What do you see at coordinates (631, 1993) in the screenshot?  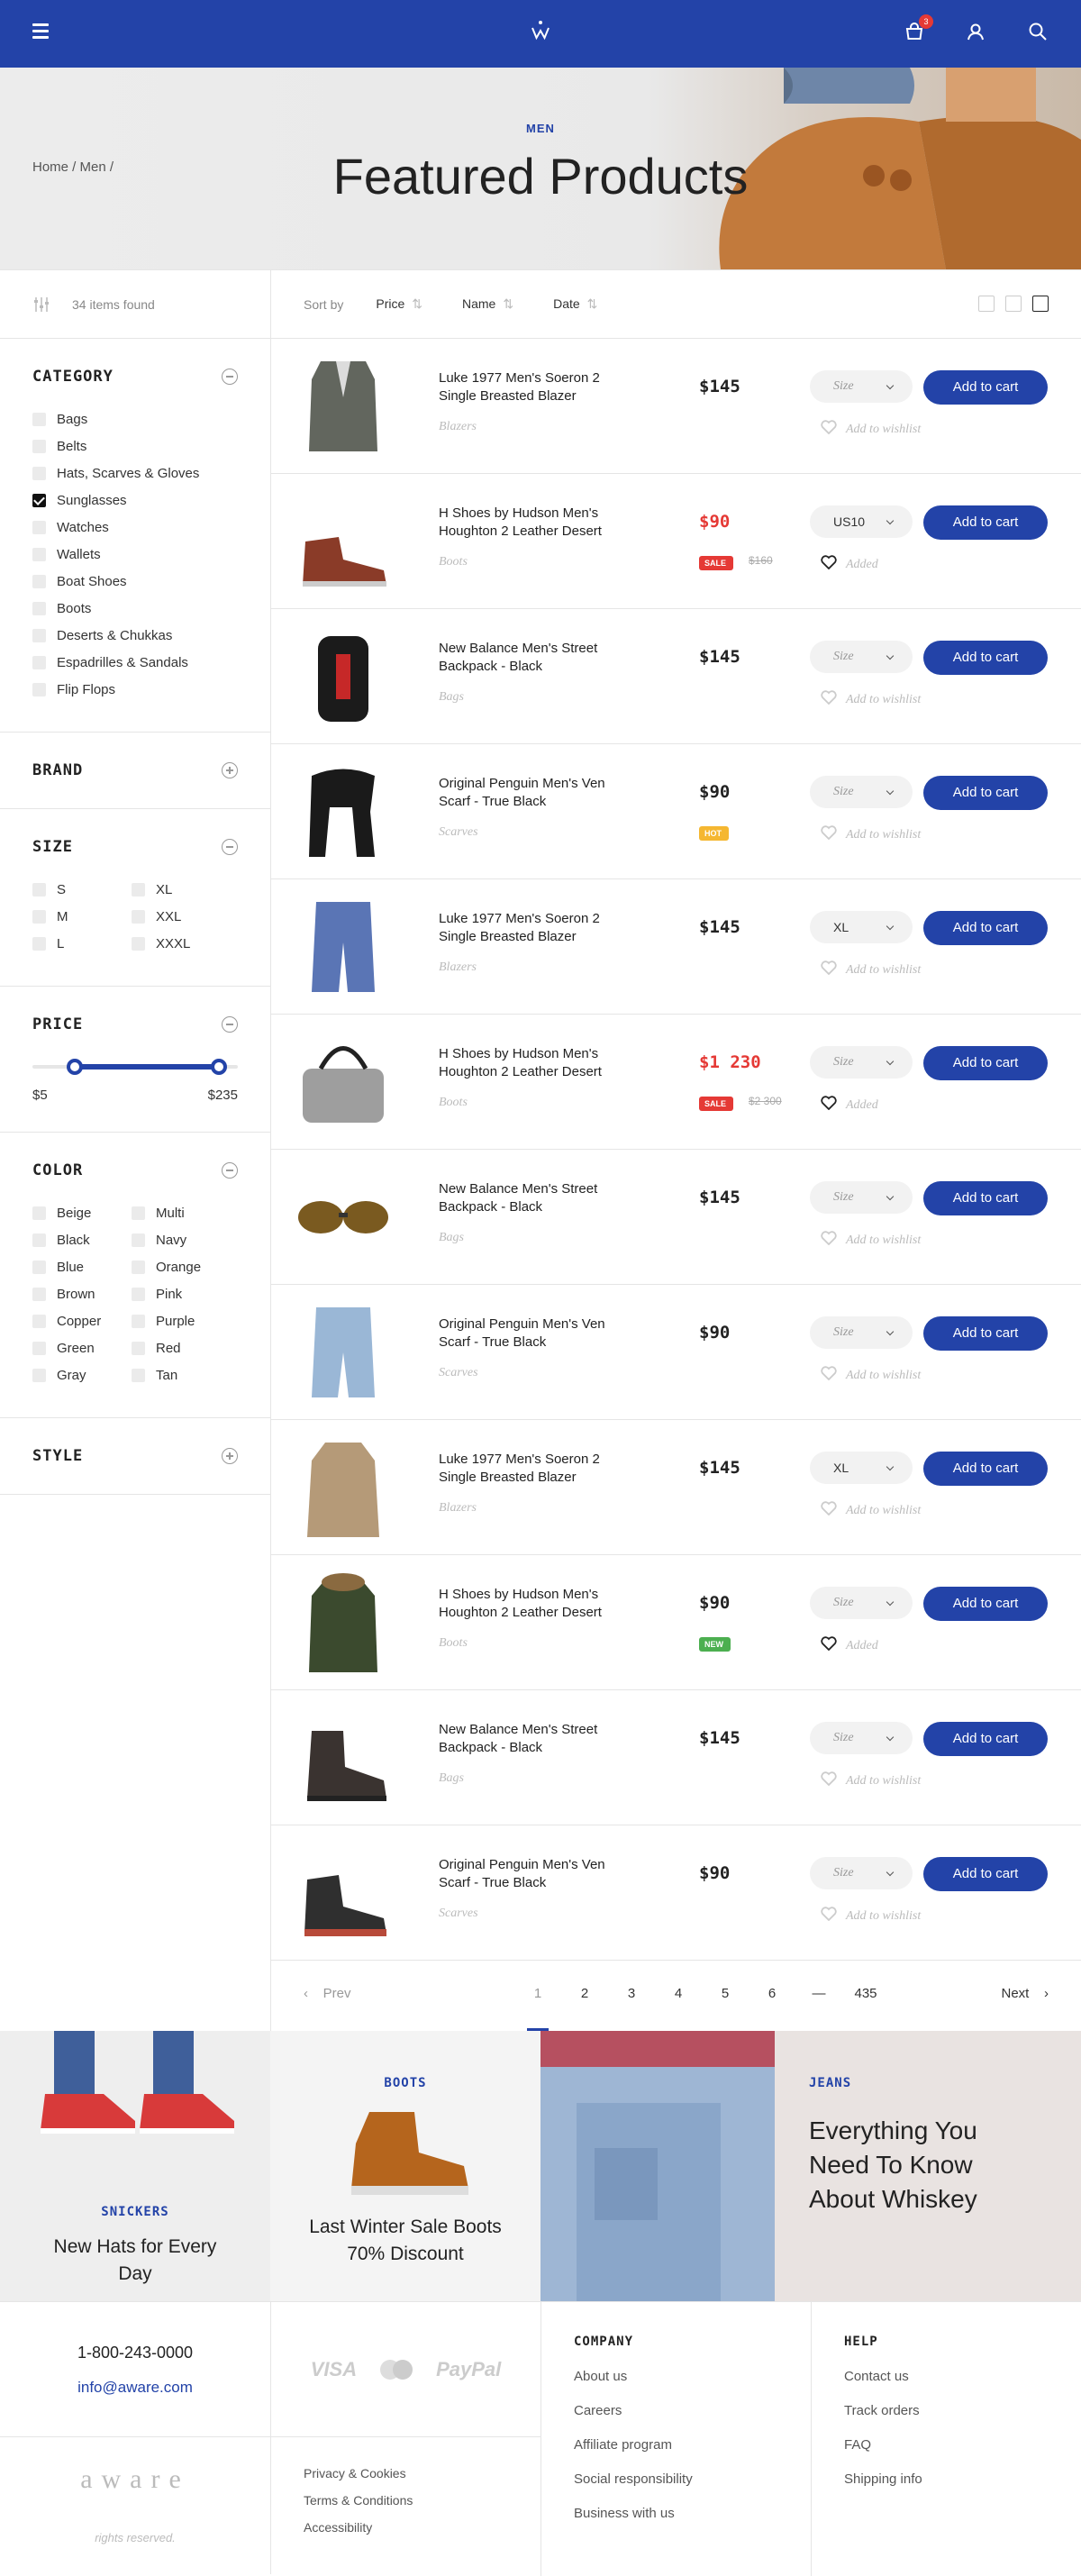 I see `page-link: 3` at bounding box center [631, 1993].